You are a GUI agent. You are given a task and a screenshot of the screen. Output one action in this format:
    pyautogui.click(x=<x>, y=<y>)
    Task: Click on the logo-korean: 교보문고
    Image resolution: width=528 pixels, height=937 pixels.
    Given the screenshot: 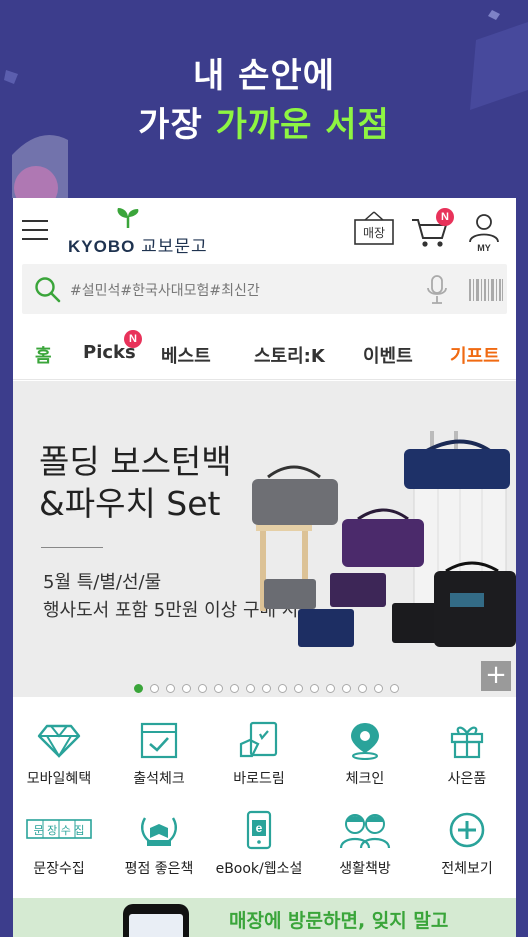 What is the action you would take?
    pyautogui.click(x=174, y=246)
    